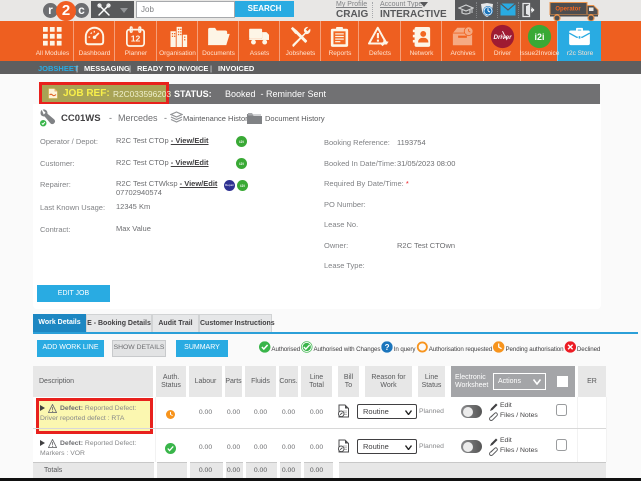 The height and width of the screenshot is (481, 641). I want to click on svg-text: Driver, so click(502, 37).